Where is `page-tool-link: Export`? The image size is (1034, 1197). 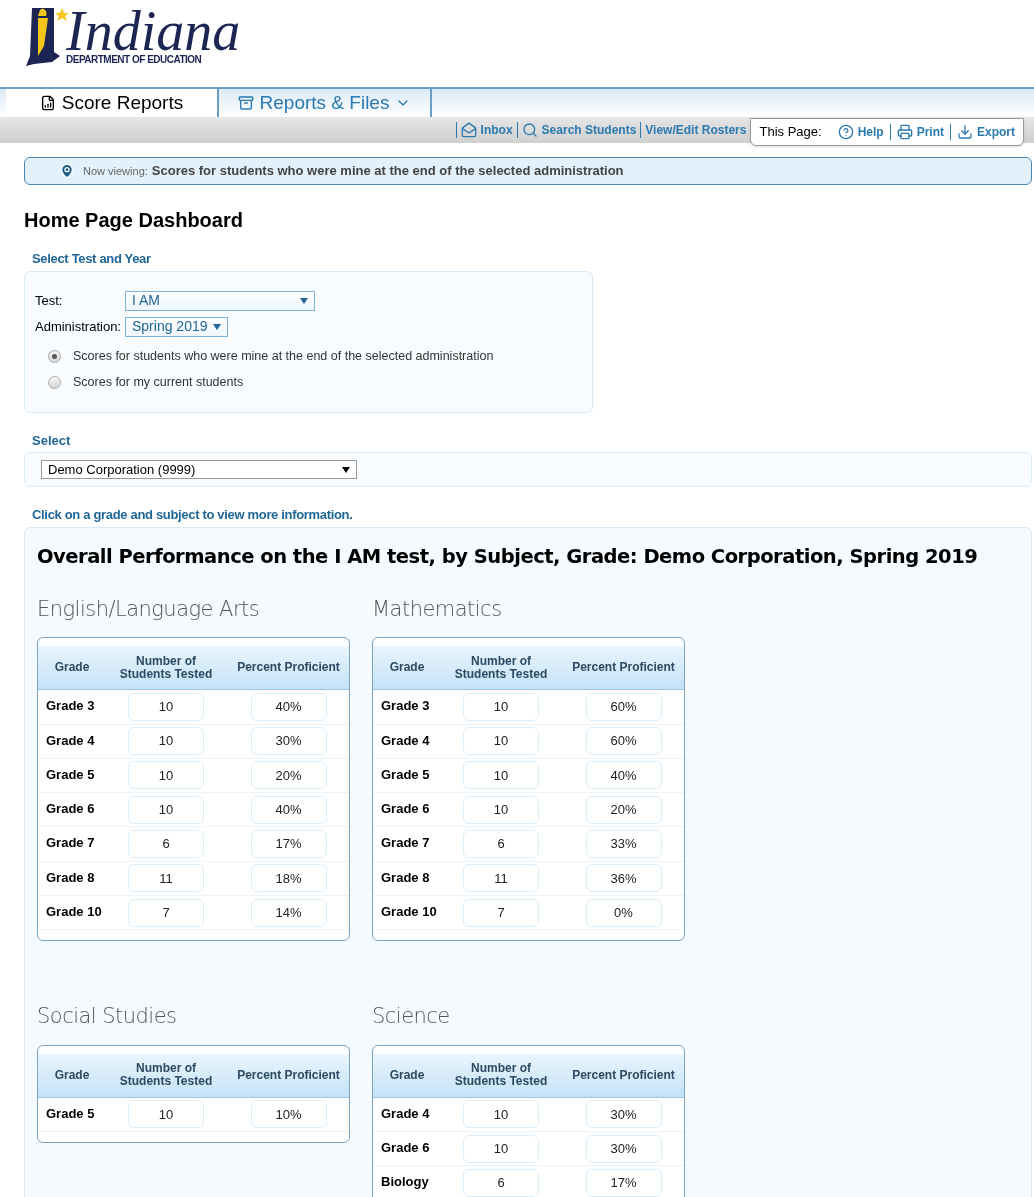
page-tool-link: Export is located at coordinates (986, 132).